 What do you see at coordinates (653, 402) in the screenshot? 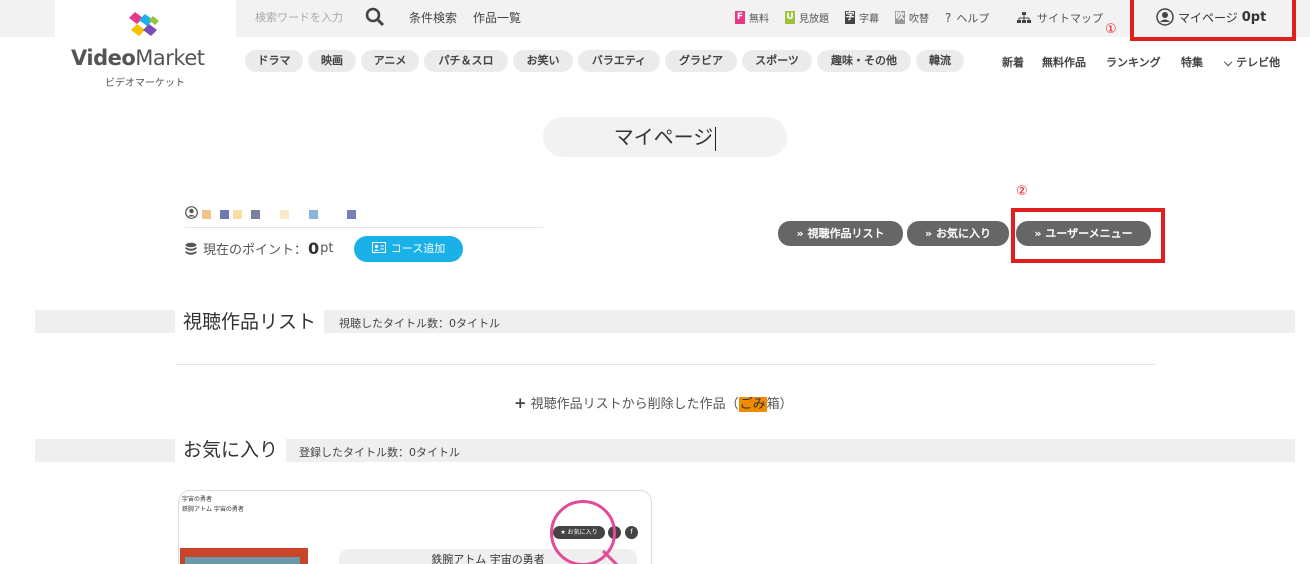
I see `trash-link: + 視聴作品リストから削除した作品（ごみ箱）` at bounding box center [653, 402].